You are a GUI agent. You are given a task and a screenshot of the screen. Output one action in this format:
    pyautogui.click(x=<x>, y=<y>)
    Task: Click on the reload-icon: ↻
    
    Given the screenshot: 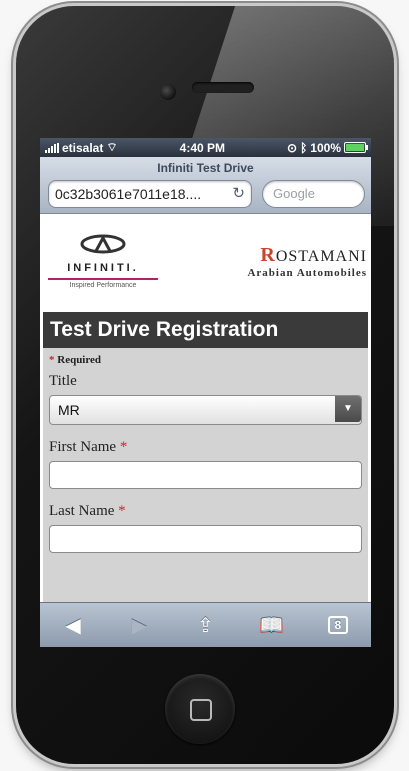 What is the action you would take?
    pyautogui.click(x=238, y=194)
    